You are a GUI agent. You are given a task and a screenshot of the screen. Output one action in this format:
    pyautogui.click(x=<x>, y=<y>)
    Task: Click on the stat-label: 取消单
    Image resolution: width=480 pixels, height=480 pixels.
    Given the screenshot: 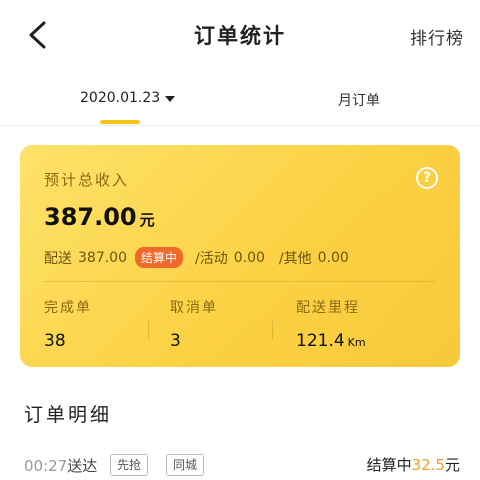 What is the action you would take?
    pyautogui.click(x=194, y=308)
    